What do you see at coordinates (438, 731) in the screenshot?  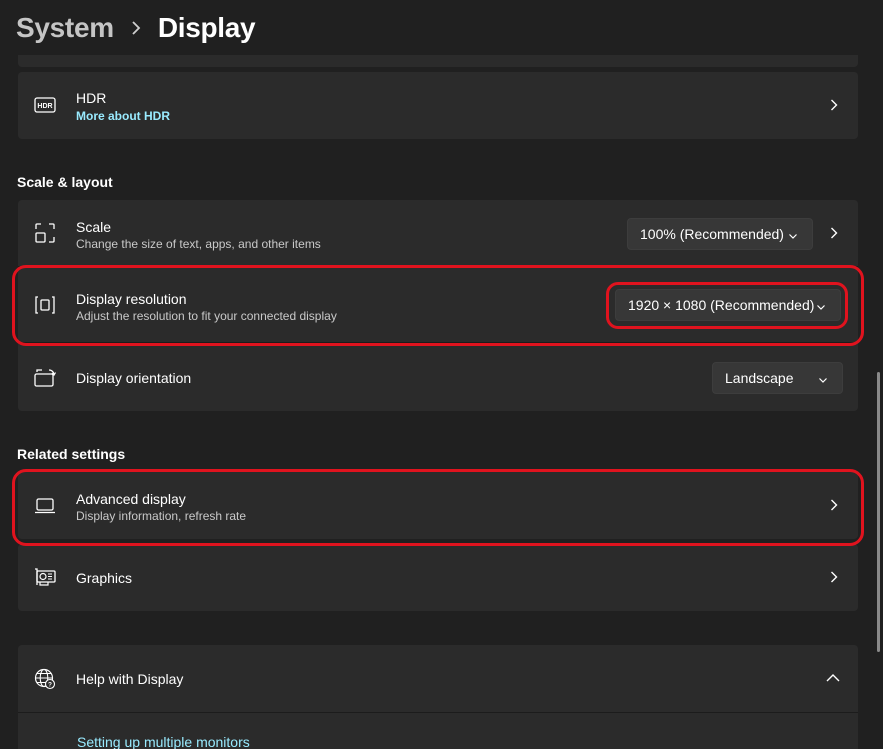 I see `help-content-panel: Setting up multiple monitors` at bounding box center [438, 731].